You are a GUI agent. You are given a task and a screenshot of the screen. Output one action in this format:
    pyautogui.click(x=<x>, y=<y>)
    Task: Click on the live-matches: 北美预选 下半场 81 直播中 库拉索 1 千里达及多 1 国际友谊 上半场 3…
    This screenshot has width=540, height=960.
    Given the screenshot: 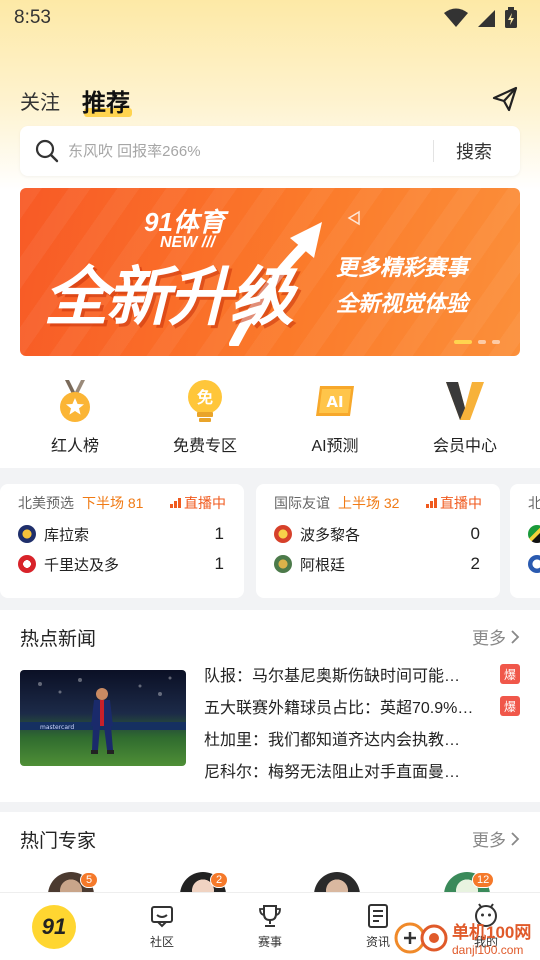 What is the action you would take?
    pyautogui.click(x=270, y=541)
    